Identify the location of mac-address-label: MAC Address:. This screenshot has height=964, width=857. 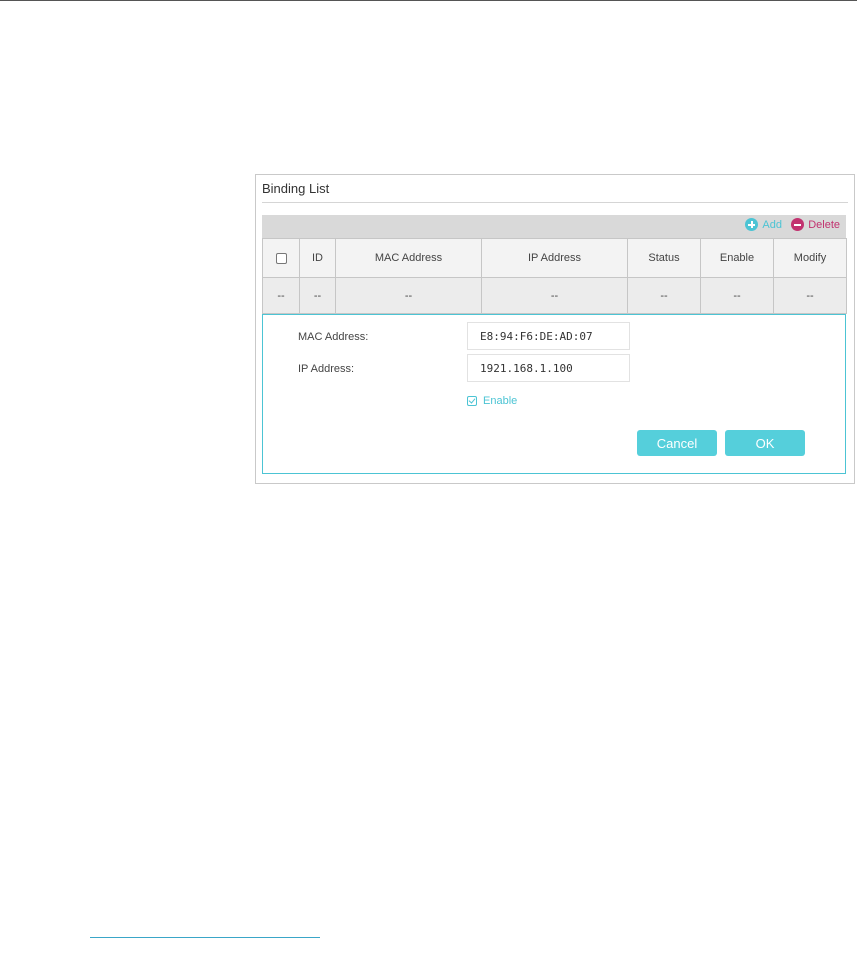
(333, 337).